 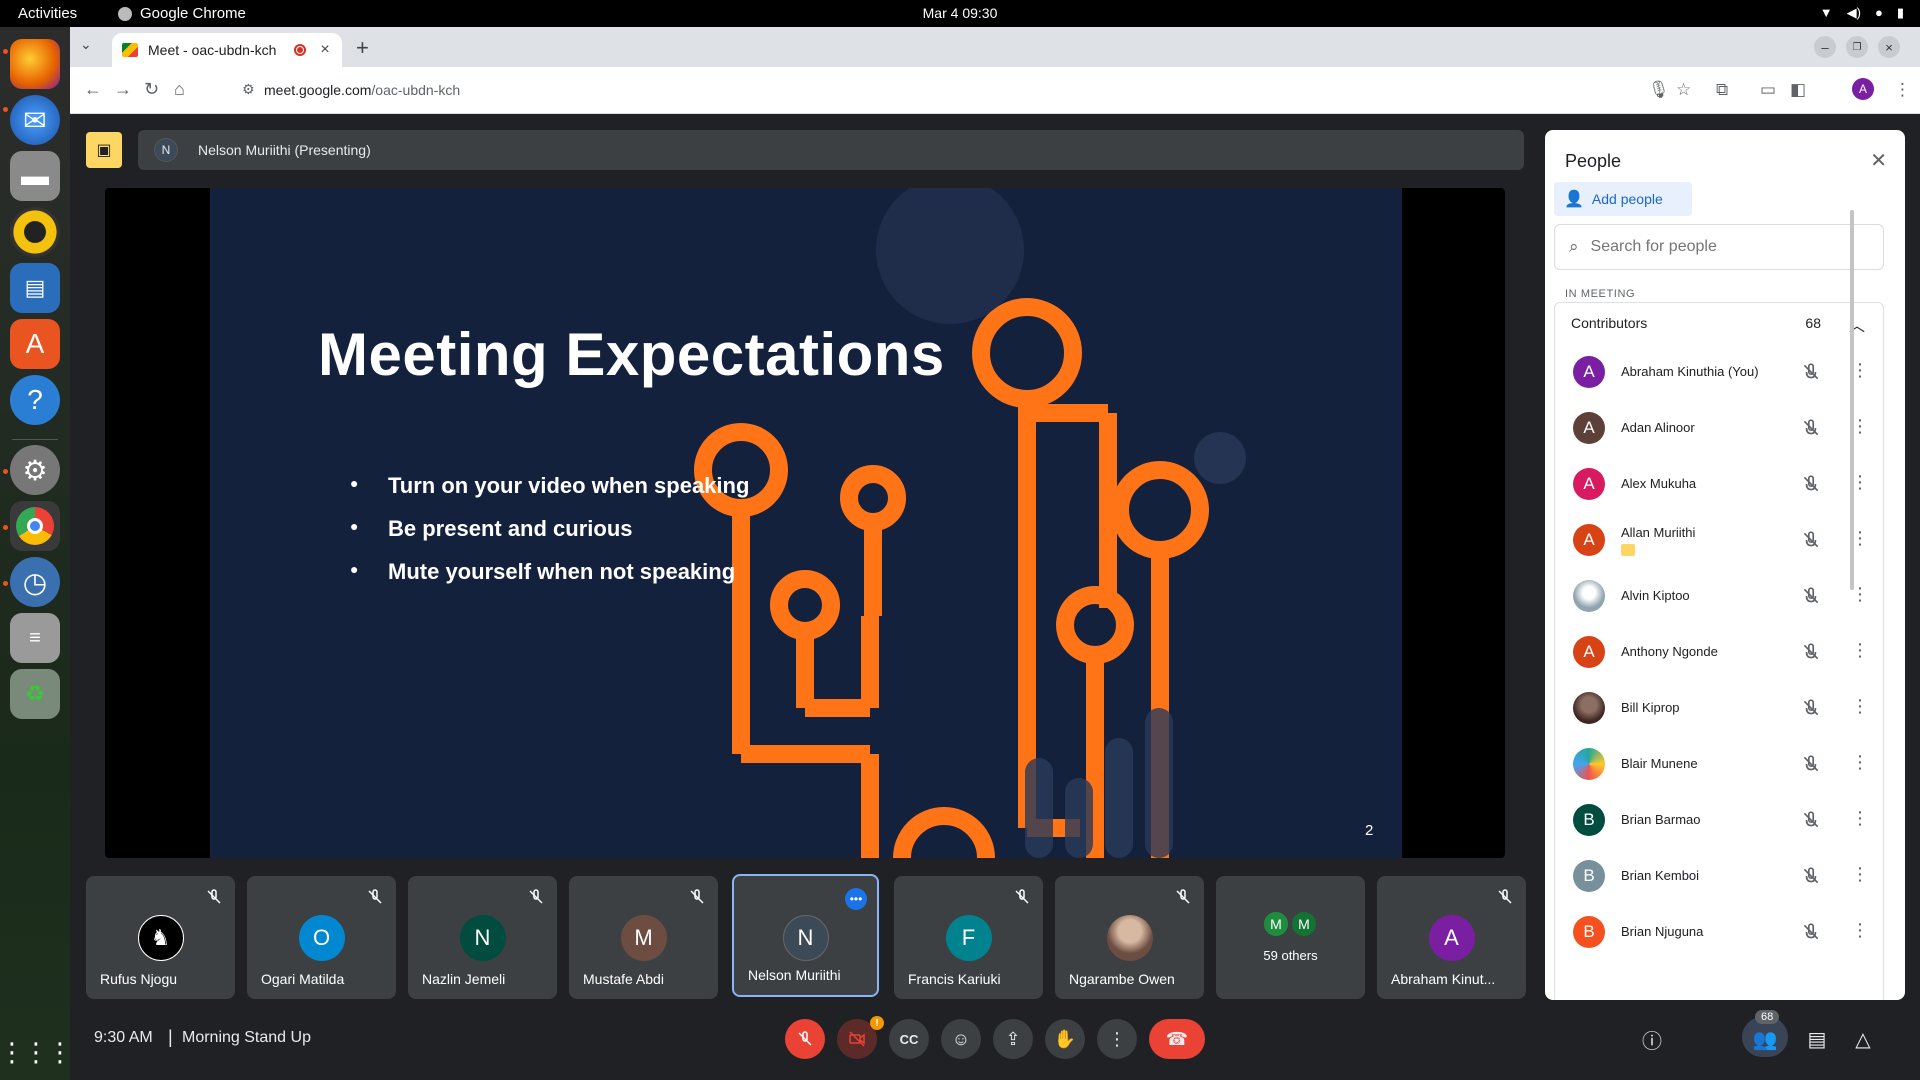 What do you see at coordinates (482, 937) in the screenshot?
I see `participant-tile: N Nazlin Jemeli` at bounding box center [482, 937].